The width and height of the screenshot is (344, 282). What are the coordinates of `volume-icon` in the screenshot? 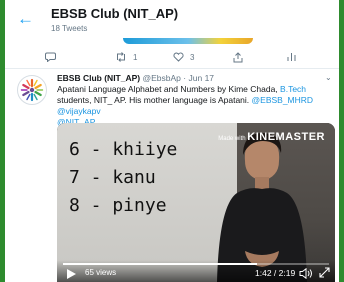 It's located at (306, 273).